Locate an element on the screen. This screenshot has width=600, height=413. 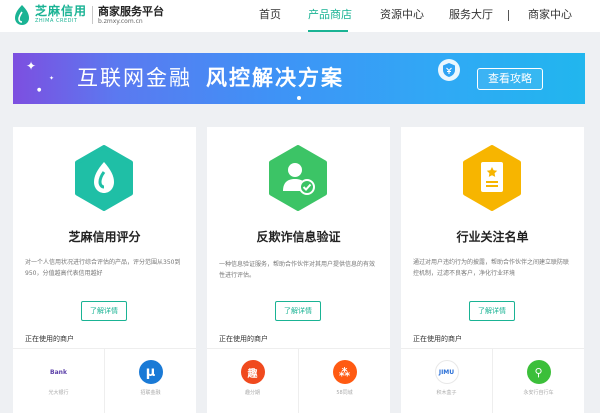
merchant-list: JIMU 积木盒子 ⚲ 永安行自行车 is located at coordinates (492, 380).